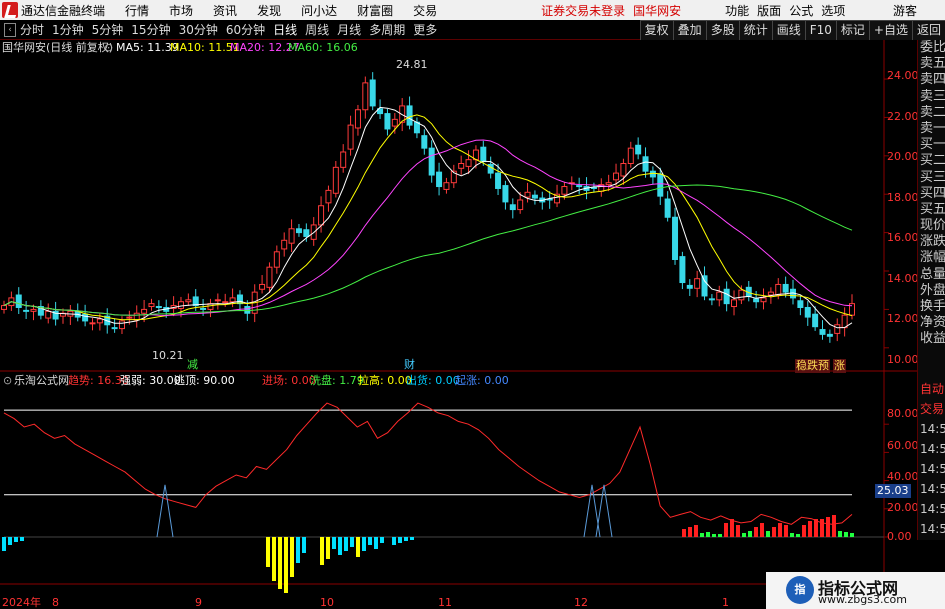  Describe the element at coordinates (108, 29) in the screenshot. I see `period-5min: 5分钟` at that location.